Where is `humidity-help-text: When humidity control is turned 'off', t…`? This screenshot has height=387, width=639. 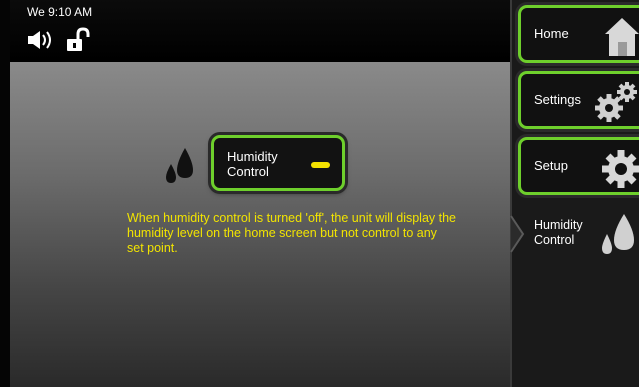
humidity-help-text: When humidity control is turned 'off', t… is located at coordinates (292, 233).